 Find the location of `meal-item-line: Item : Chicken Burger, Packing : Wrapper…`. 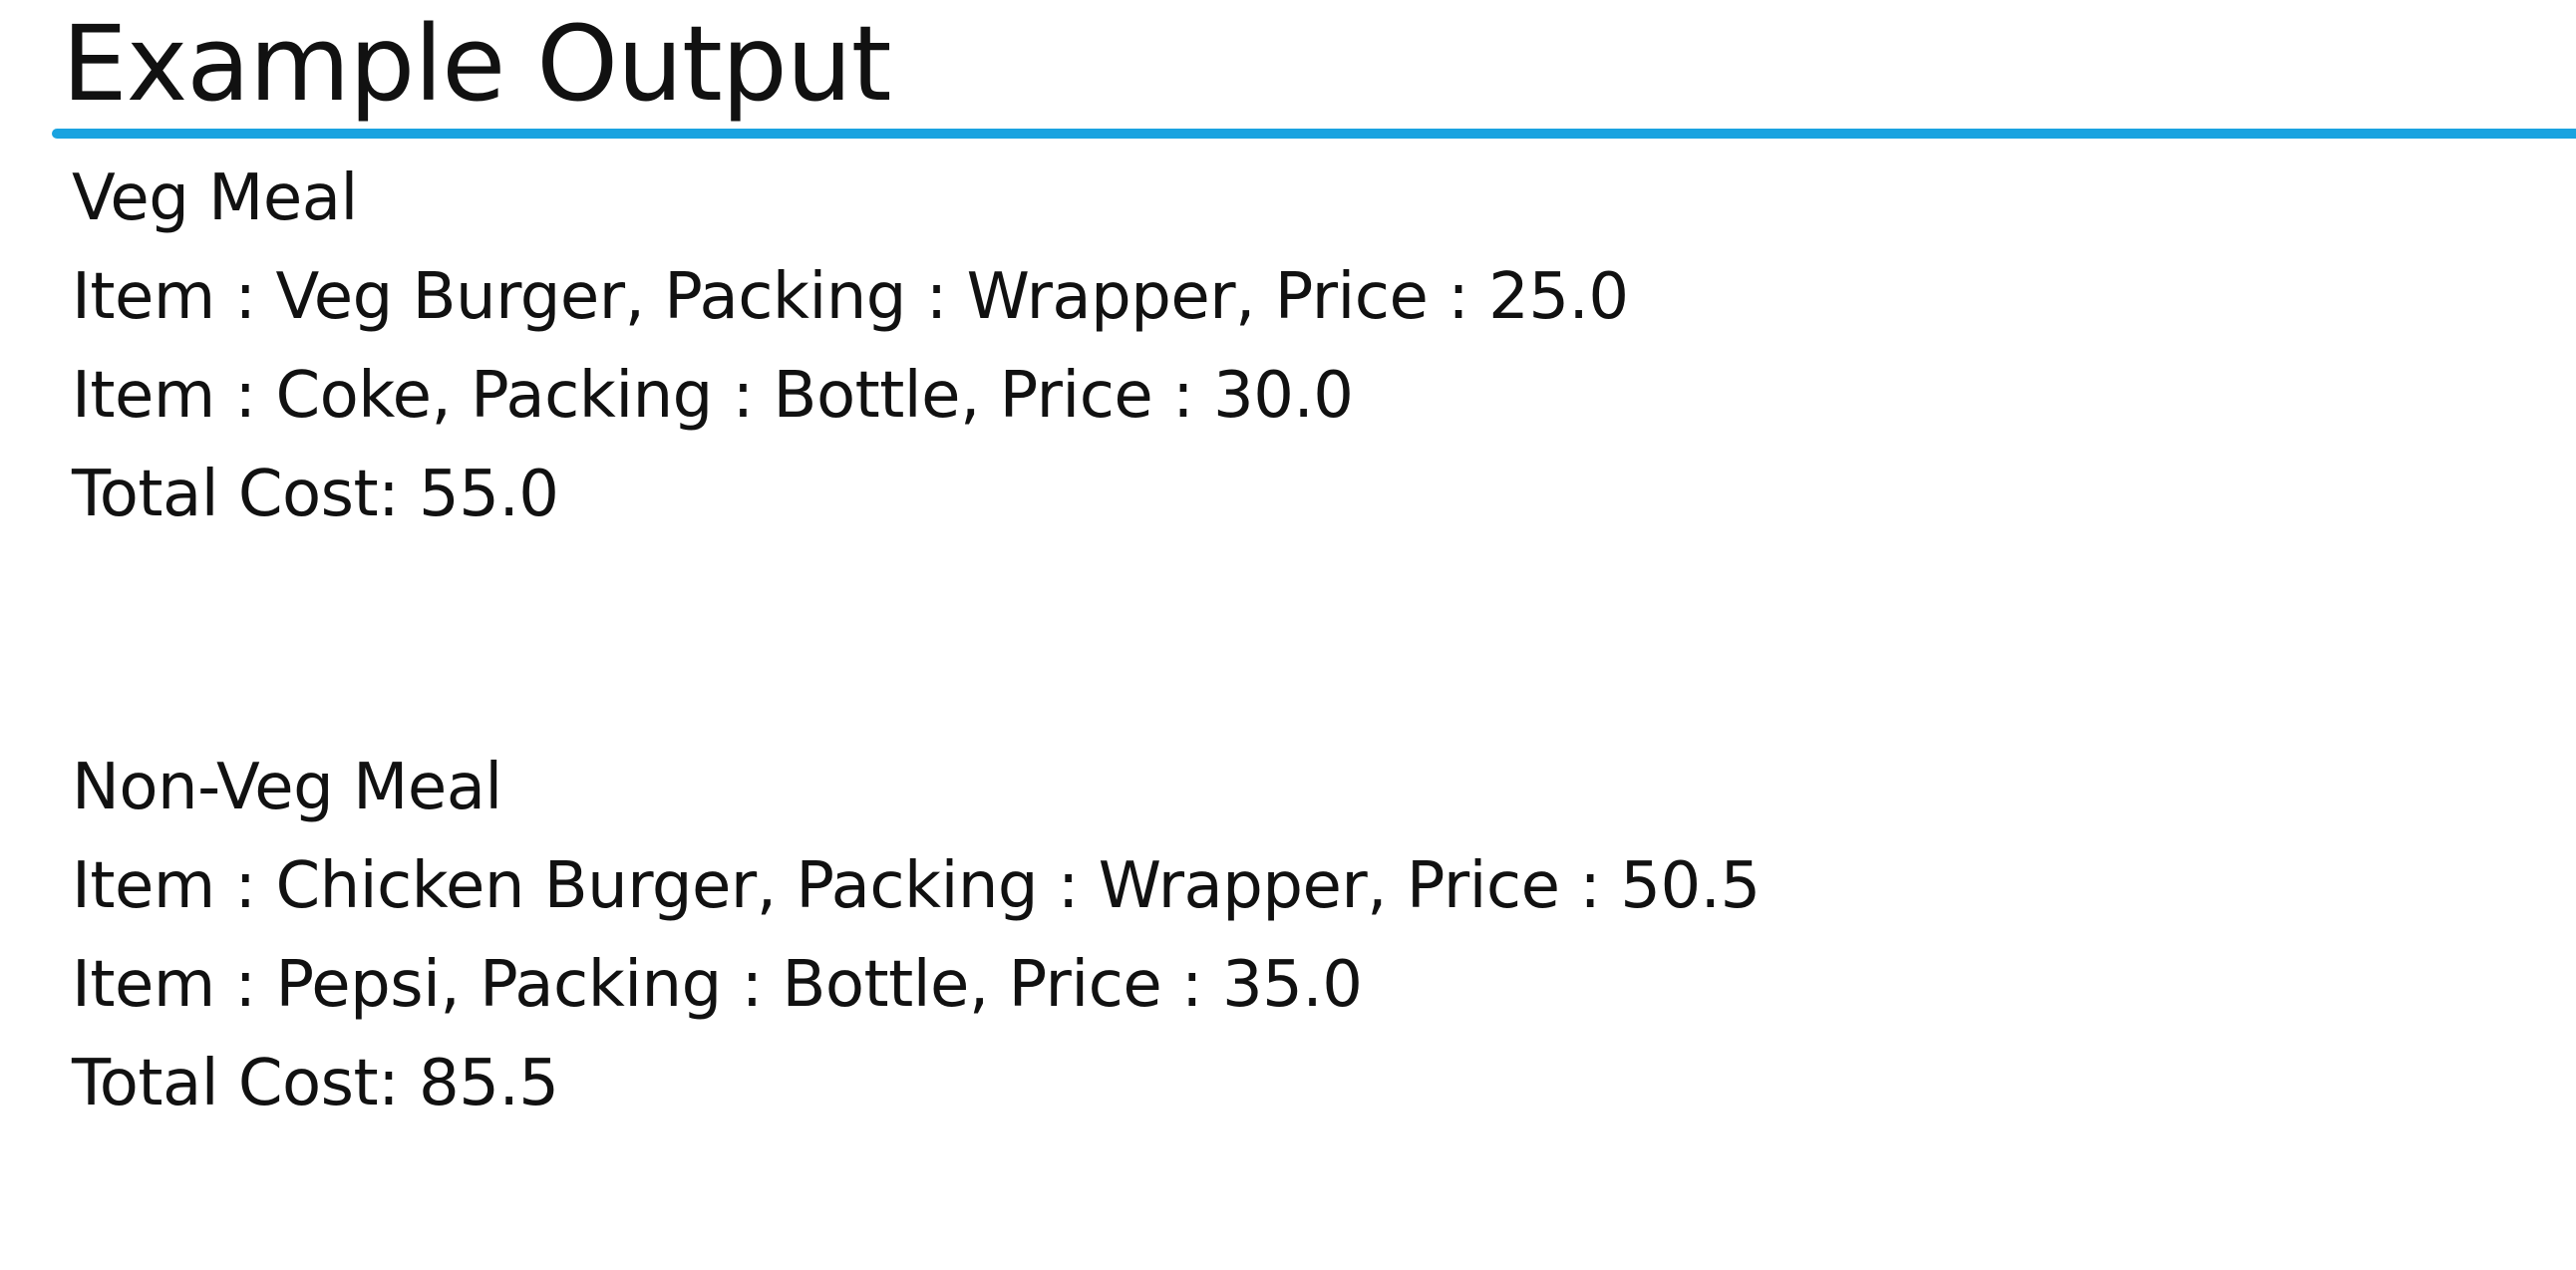

meal-item-line: Item : Chicken Burger, Packing : Wrapper… is located at coordinates (916, 886).